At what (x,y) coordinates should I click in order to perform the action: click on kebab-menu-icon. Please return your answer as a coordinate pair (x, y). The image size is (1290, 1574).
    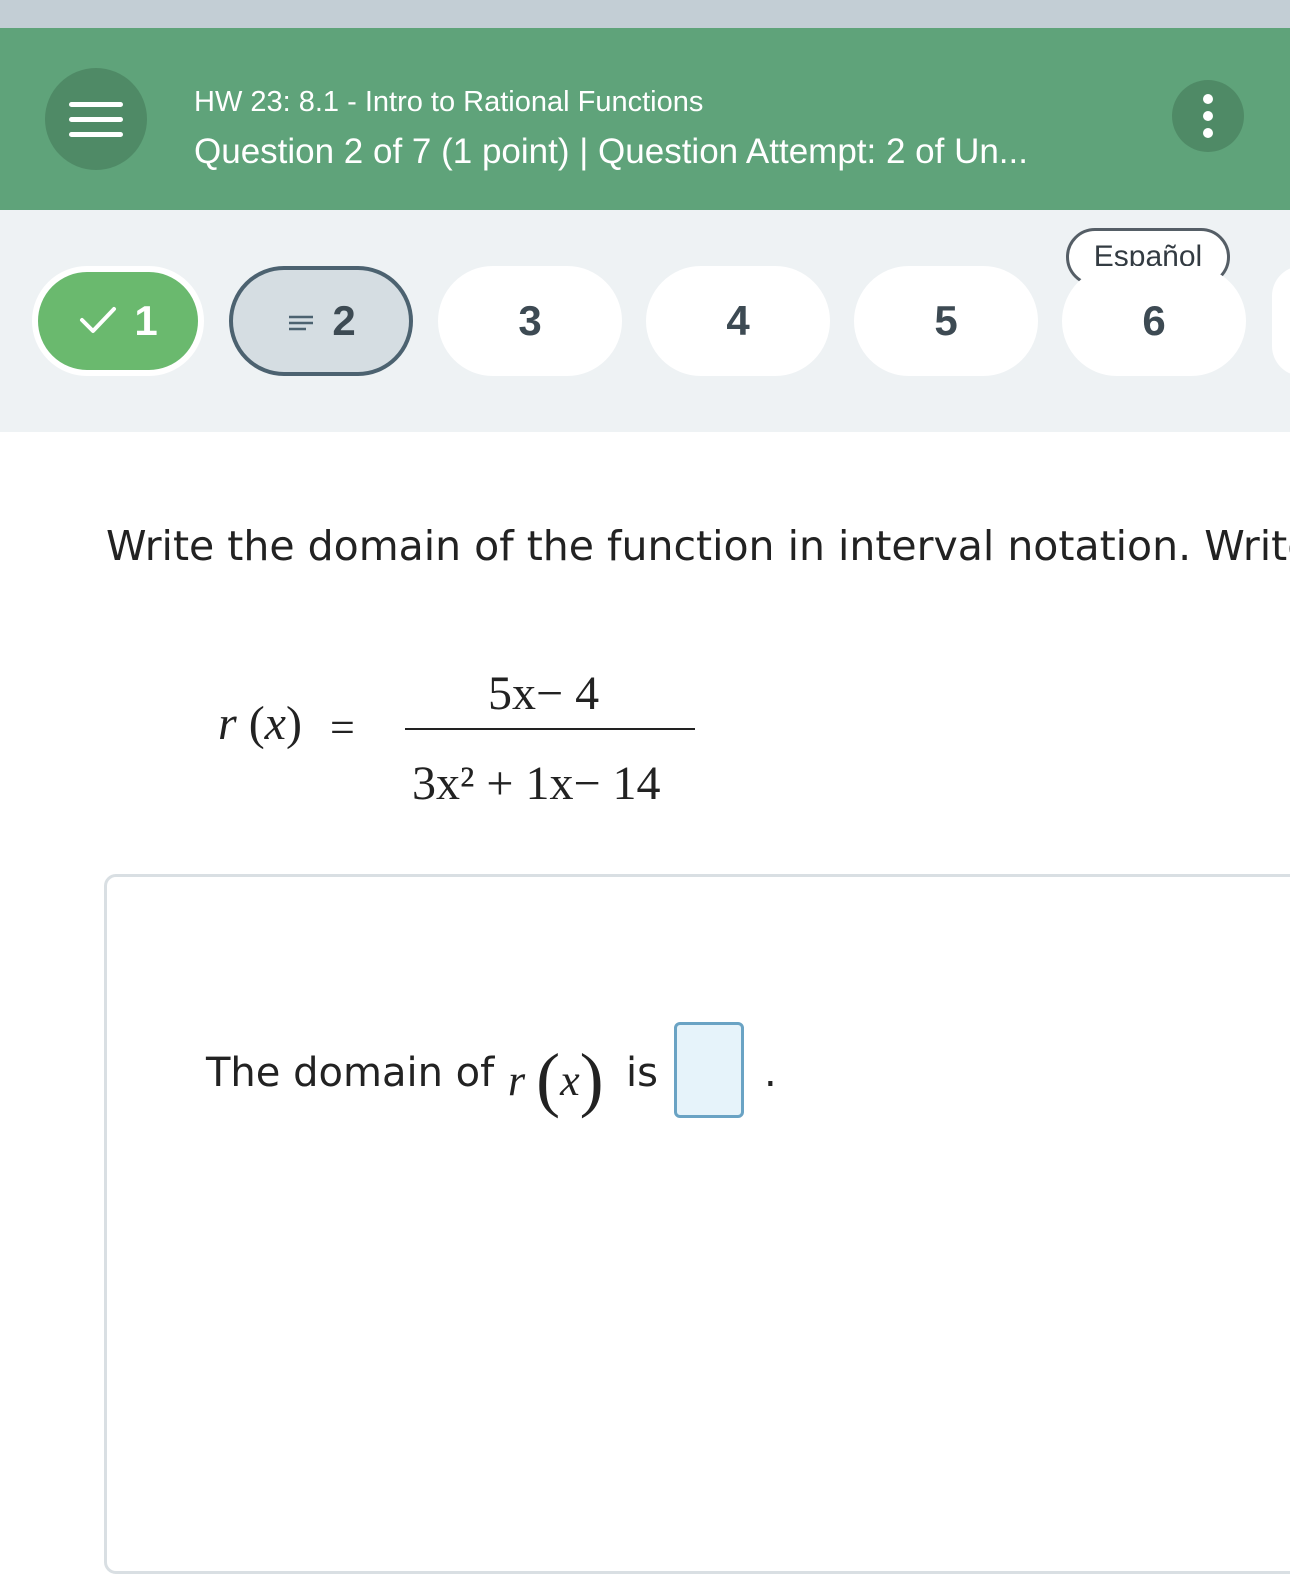
    Looking at the image, I should click on (1208, 116).